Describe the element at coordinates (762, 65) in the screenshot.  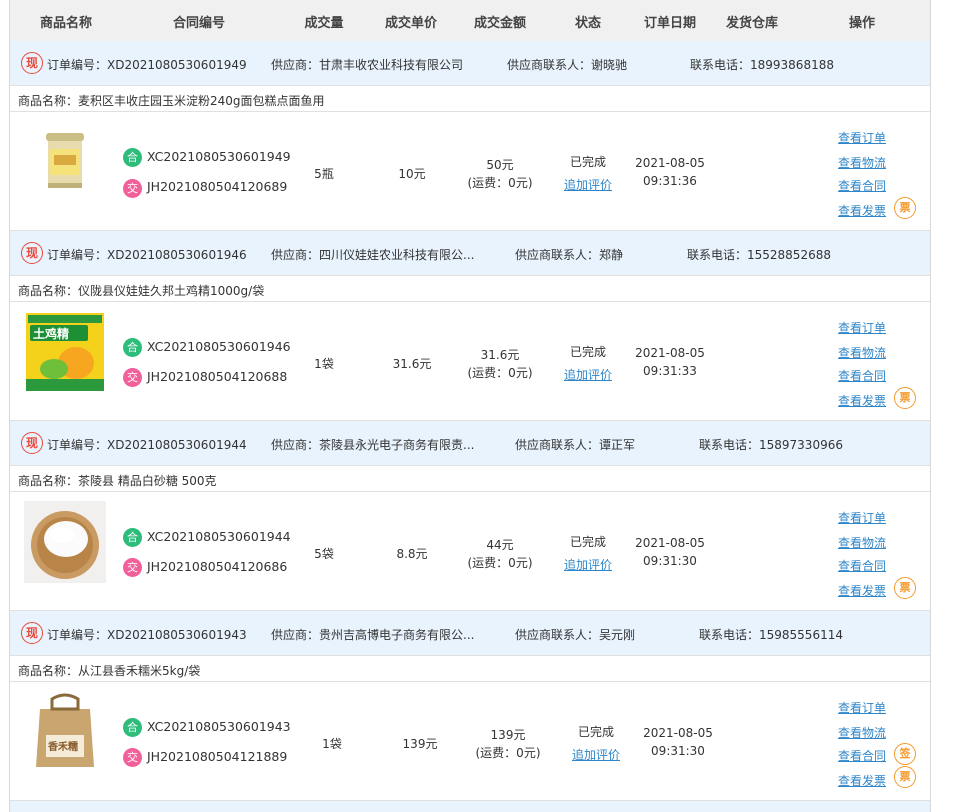
I see `supplier-phone: 联系电话：18993868188` at that location.